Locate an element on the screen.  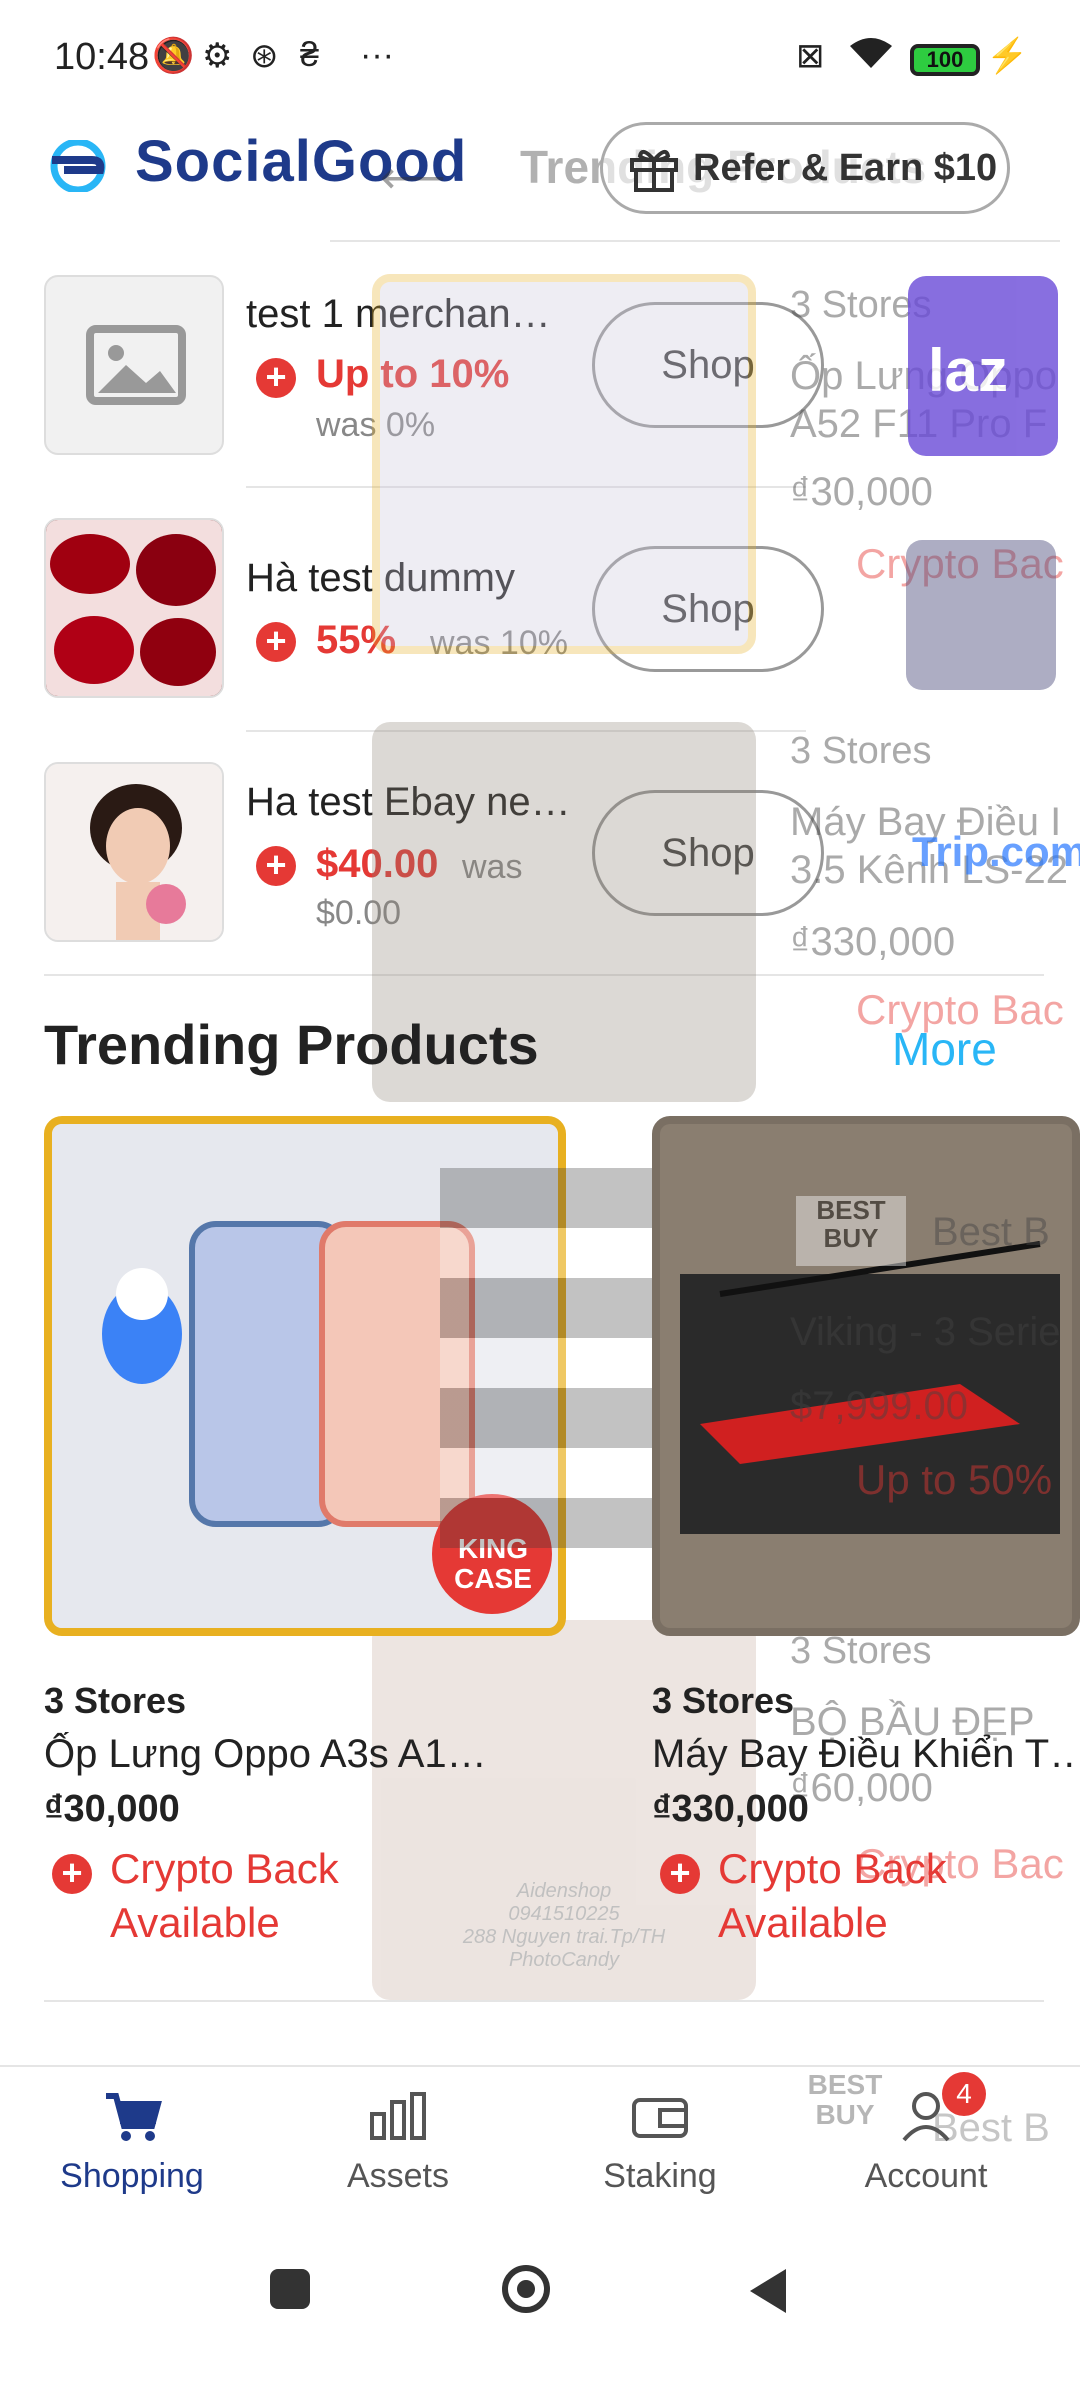
no-sim-icon: ⊠ is located at coordinates (810, 56).